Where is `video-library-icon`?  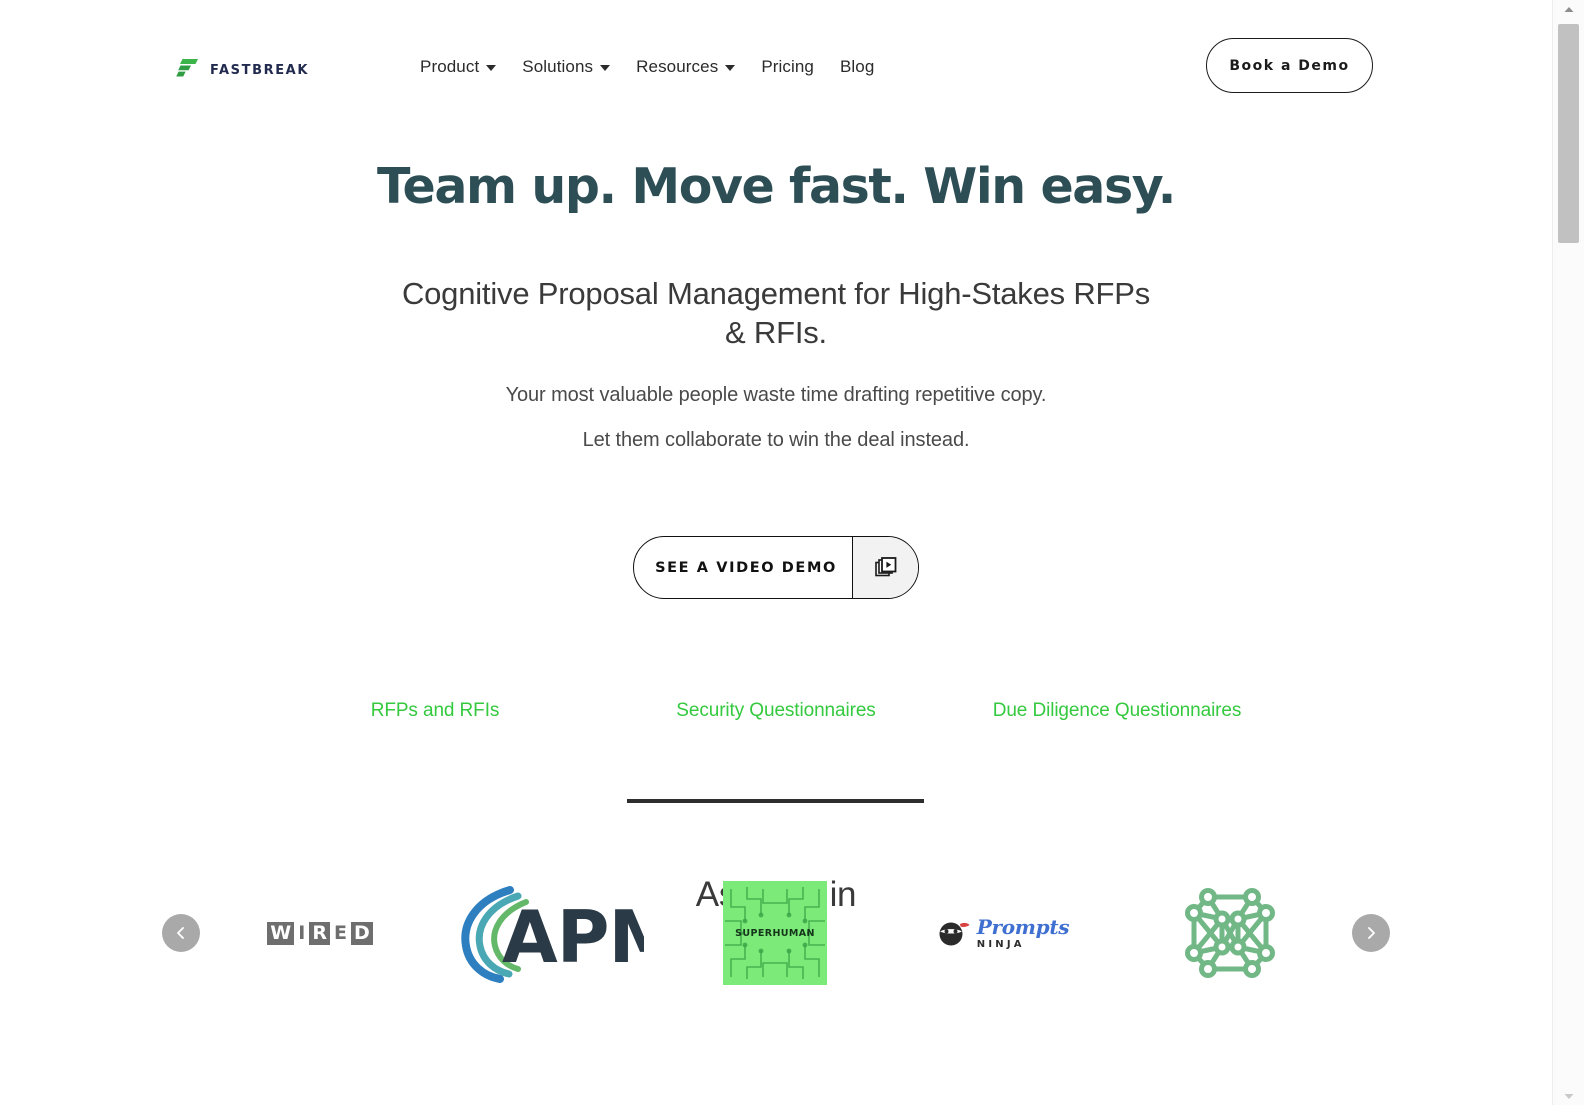
video-library-icon is located at coordinates (885, 567).